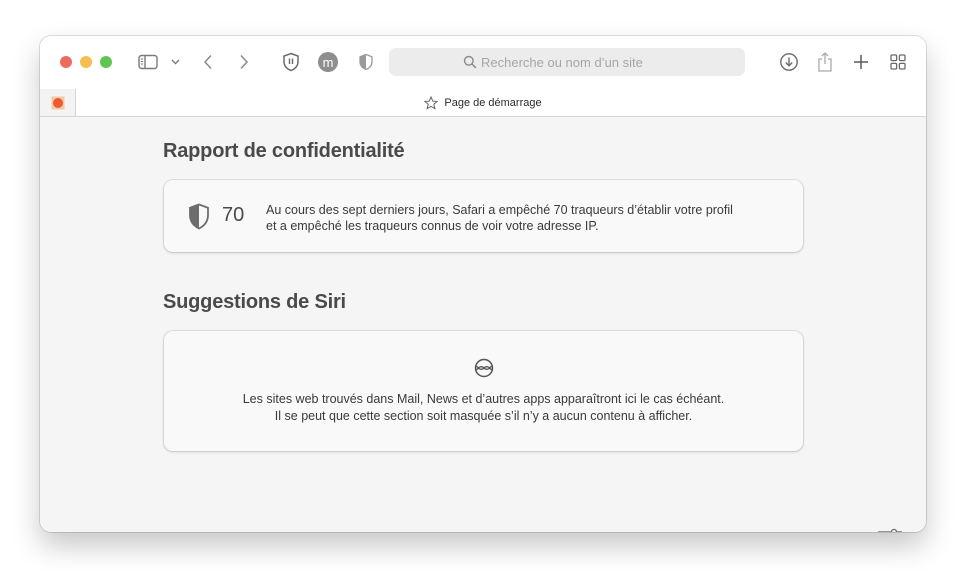 The image size is (965, 571). I want to click on chevron-down-icon, so click(175, 62).